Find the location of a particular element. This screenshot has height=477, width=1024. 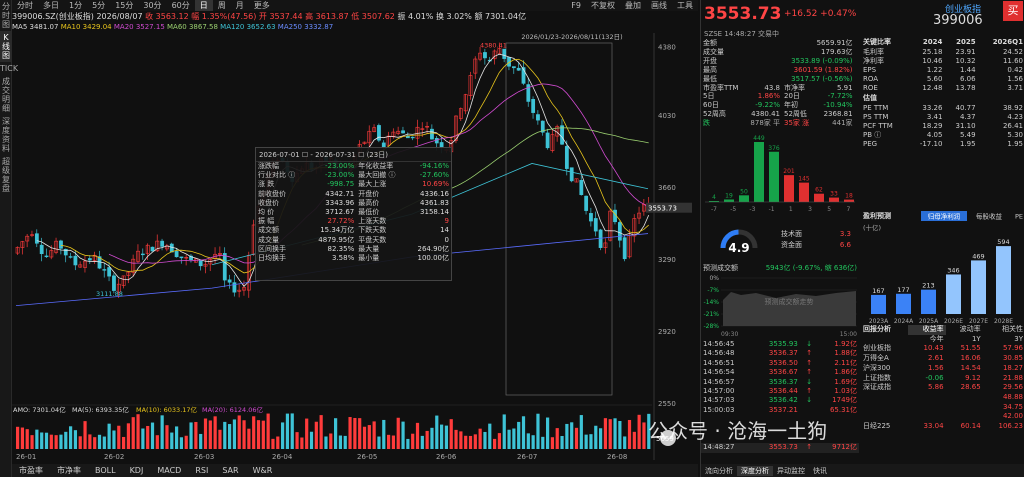

tick-row: 14:56:51 3536.50 ↑ 2.11亿 is located at coordinates (780, 363).